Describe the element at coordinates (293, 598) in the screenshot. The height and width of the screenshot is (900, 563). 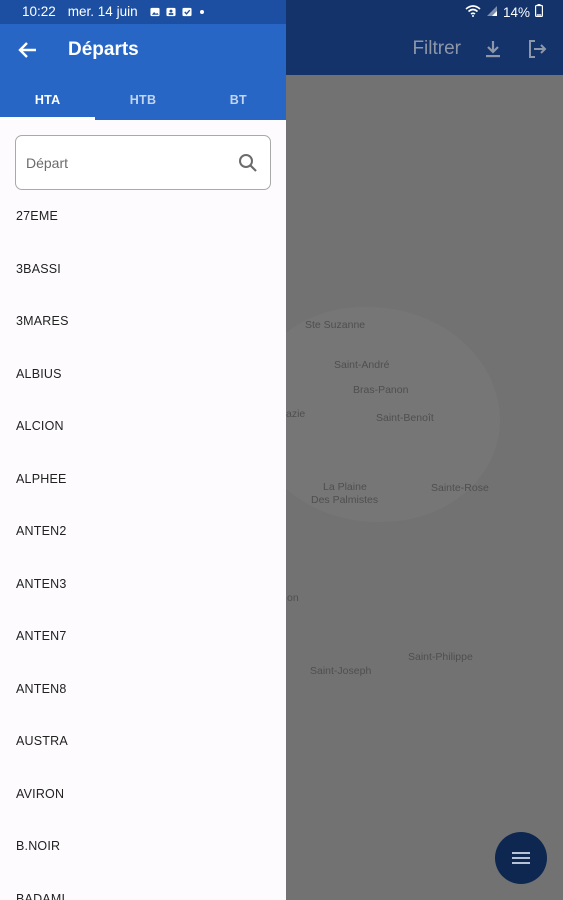
I see `map-label: on` at that location.